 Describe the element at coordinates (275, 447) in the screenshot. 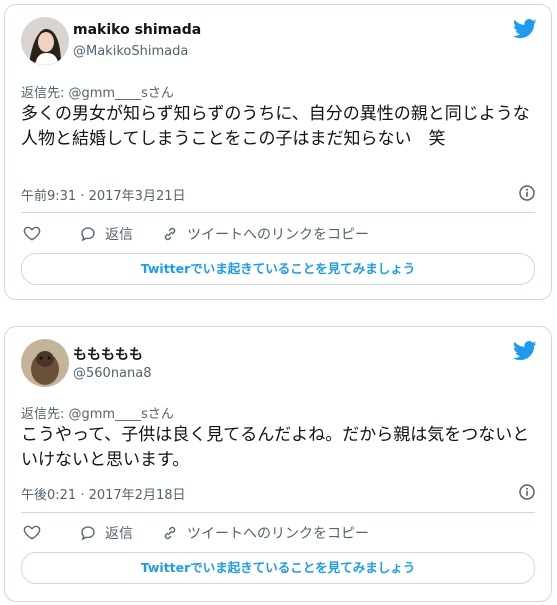

I see `tweet-text: こうやって、子供は良く見てるんだよね。だから親は気をつないといけないと思います。` at that location.